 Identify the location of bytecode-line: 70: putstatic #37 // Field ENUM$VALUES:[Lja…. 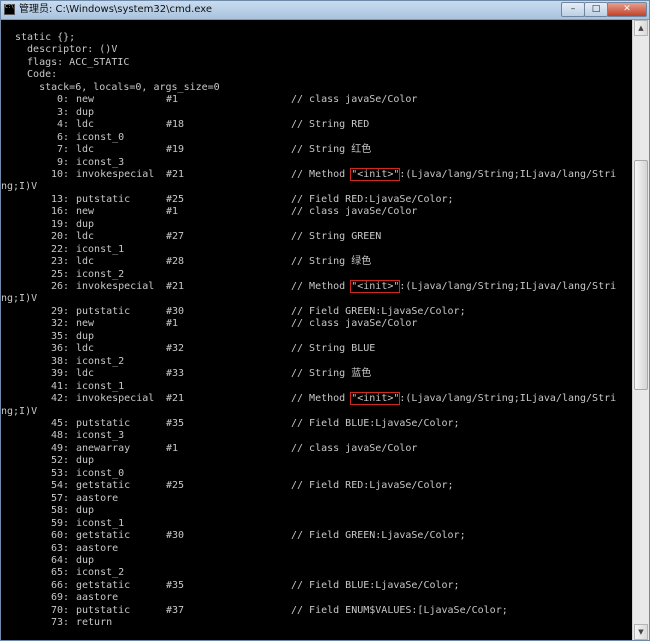
(316, 610).